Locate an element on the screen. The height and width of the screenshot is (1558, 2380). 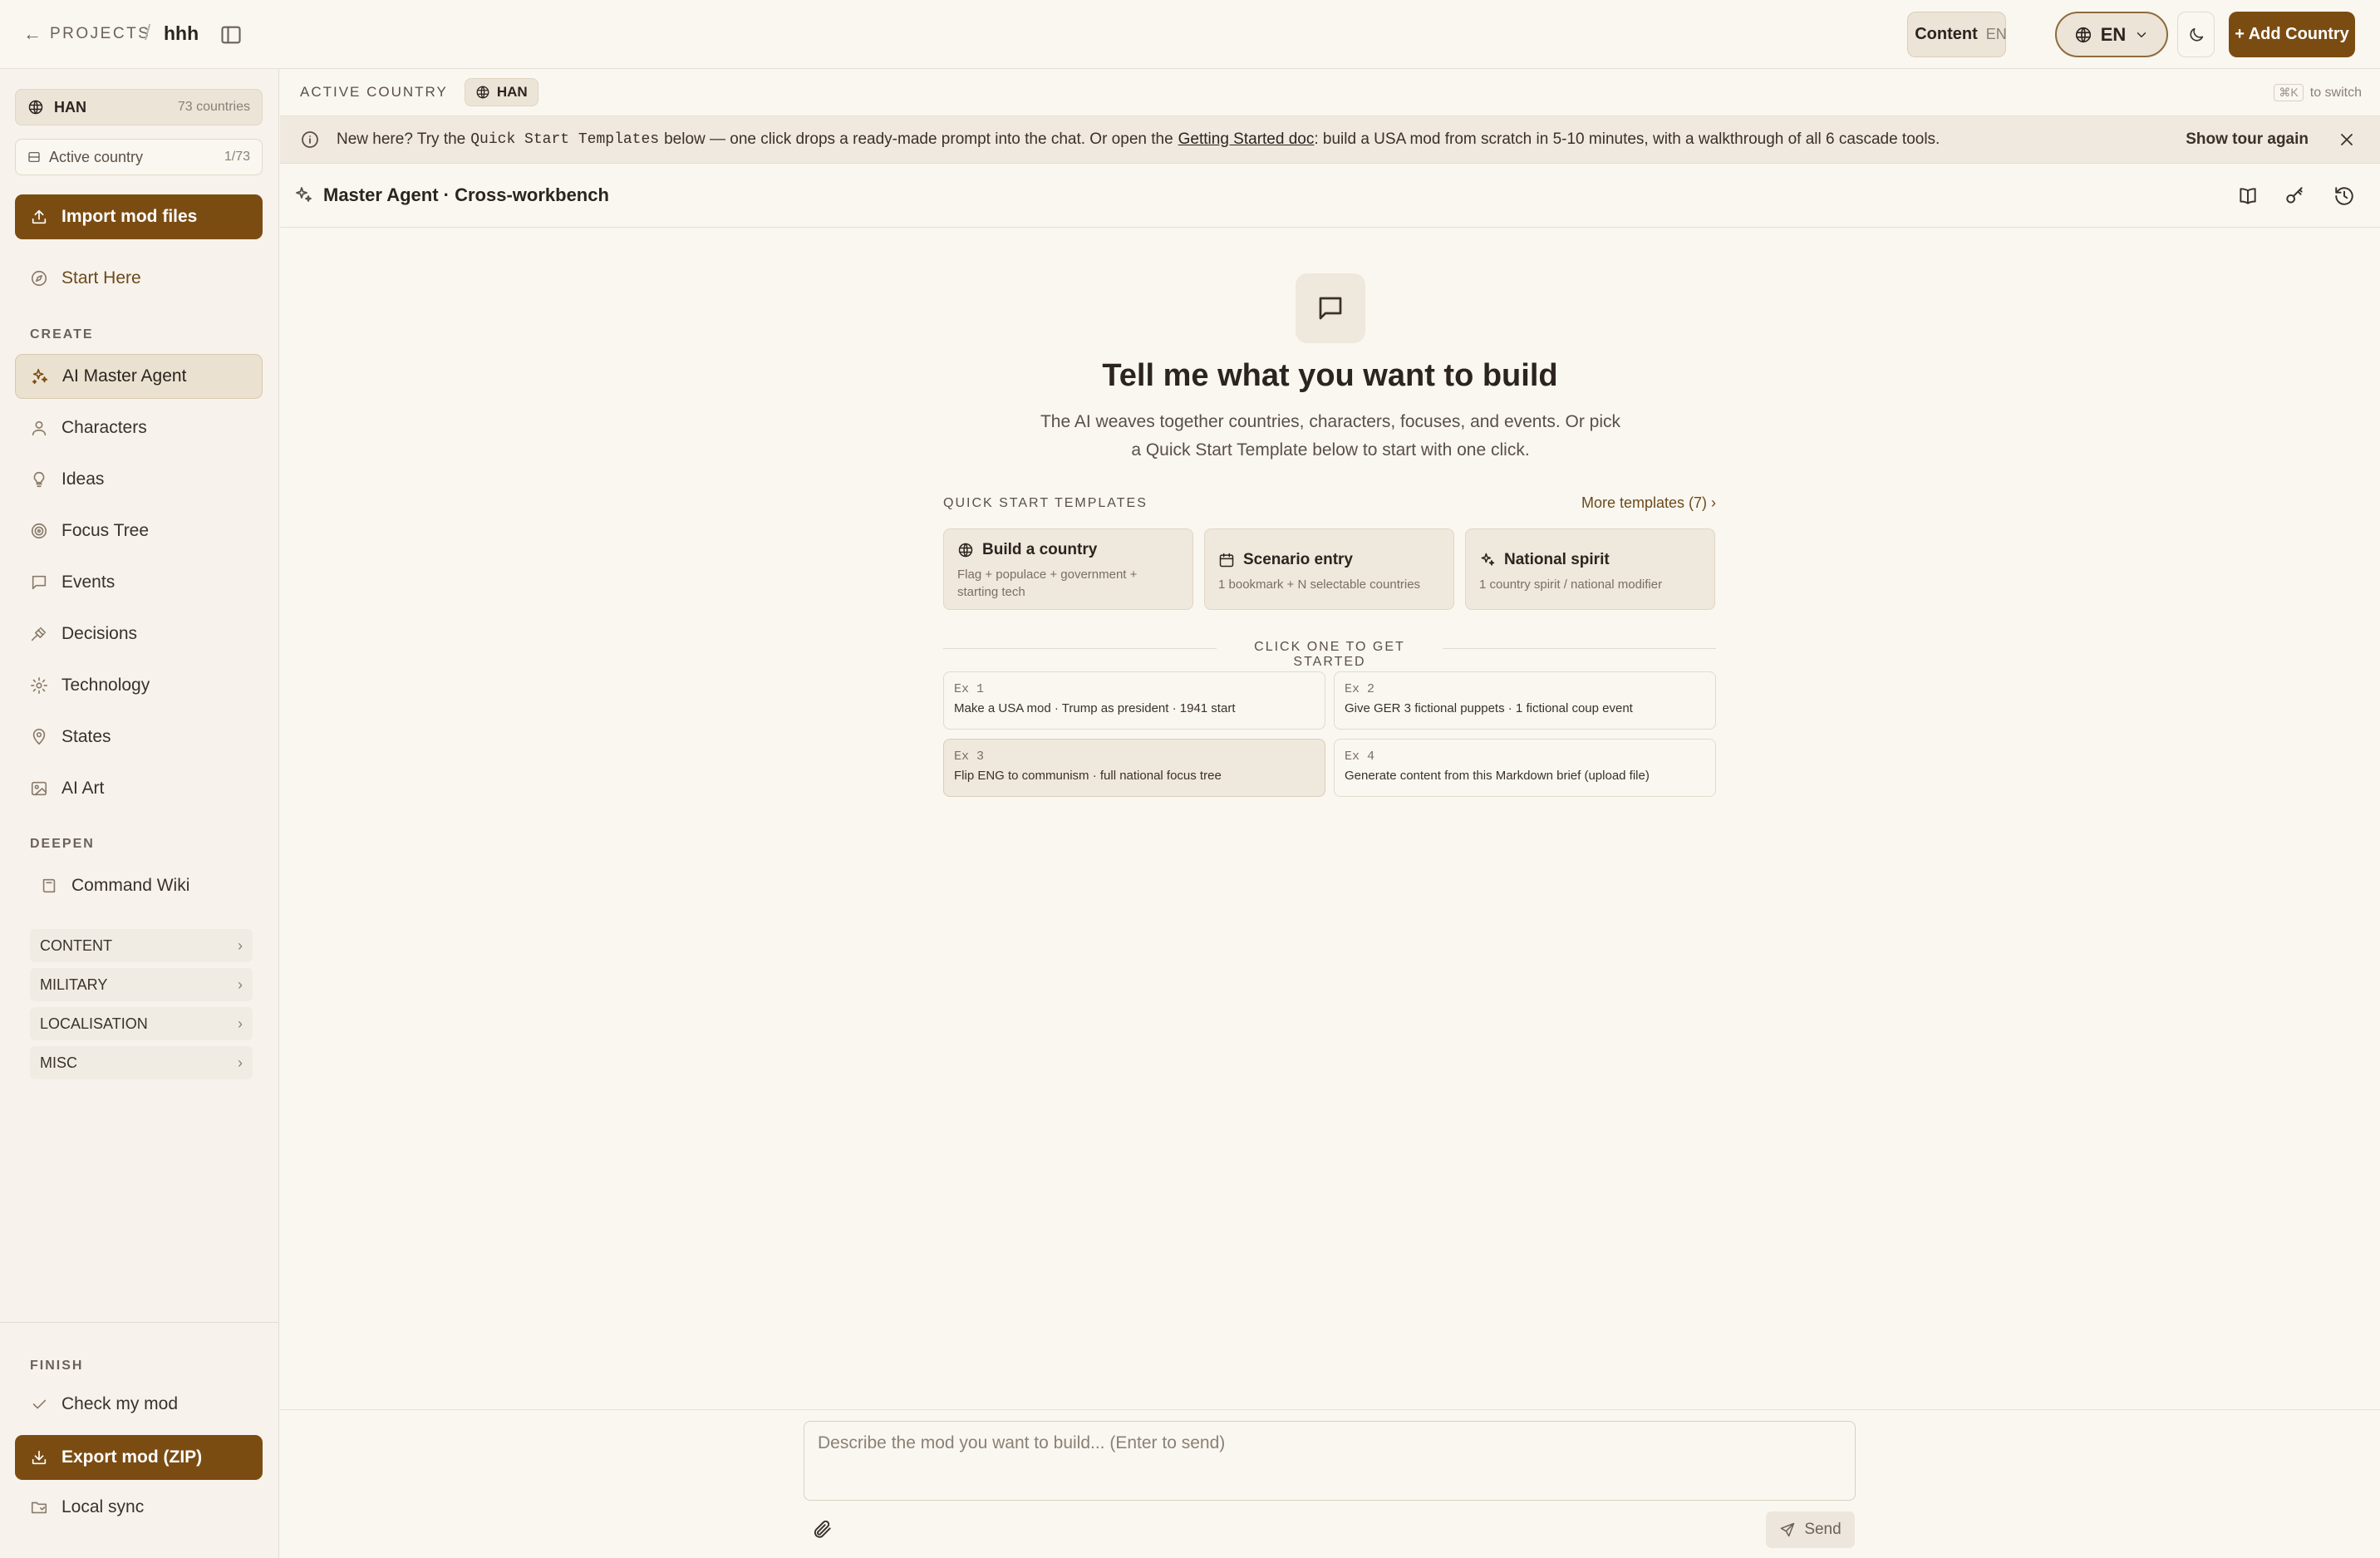
getting-started-link: Getting Started doc is located at coordinates (1246, 139).